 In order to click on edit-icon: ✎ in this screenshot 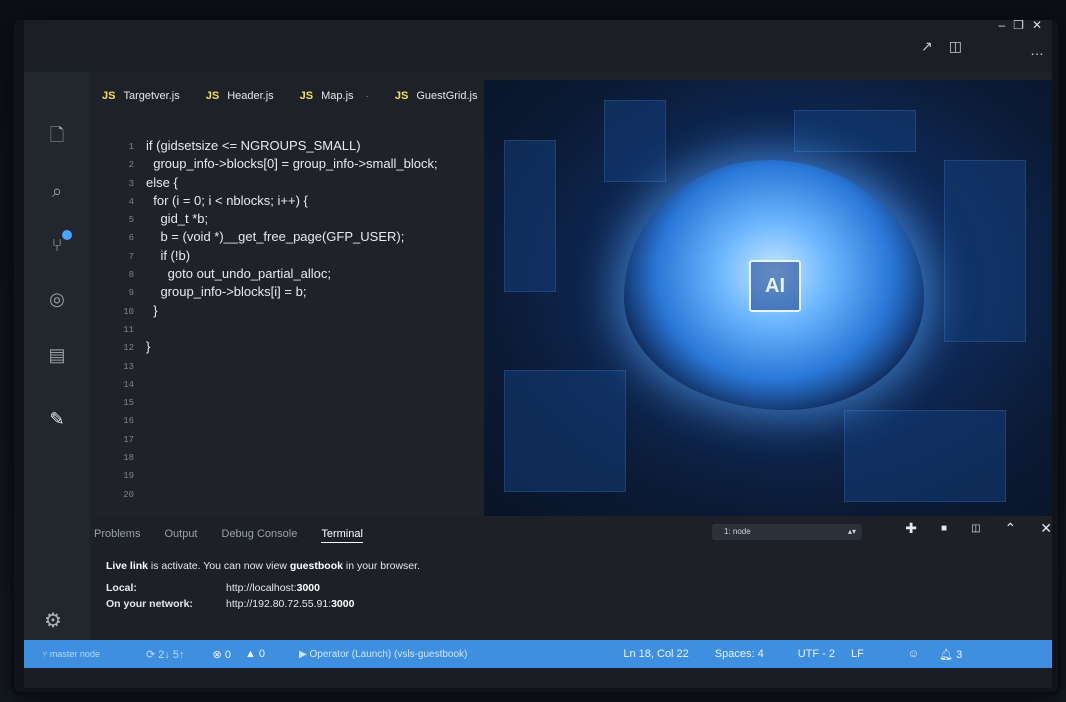, I will do `click(57, 419)`.